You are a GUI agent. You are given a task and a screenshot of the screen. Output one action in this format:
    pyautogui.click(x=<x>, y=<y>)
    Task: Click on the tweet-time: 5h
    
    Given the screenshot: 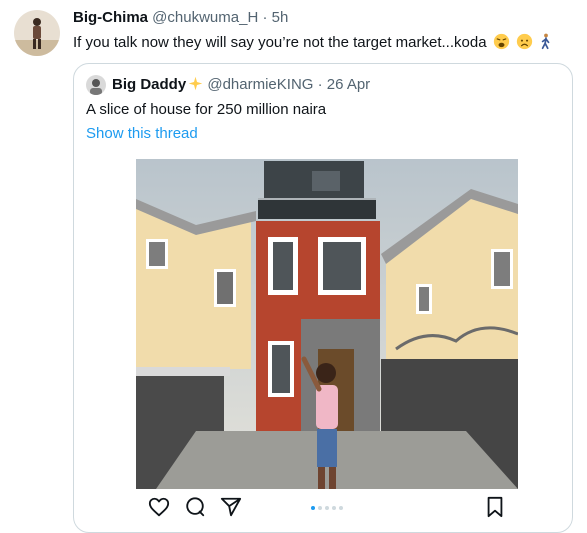 What is the action you would take?
    pyautogui.click(x=280, y=17)
    